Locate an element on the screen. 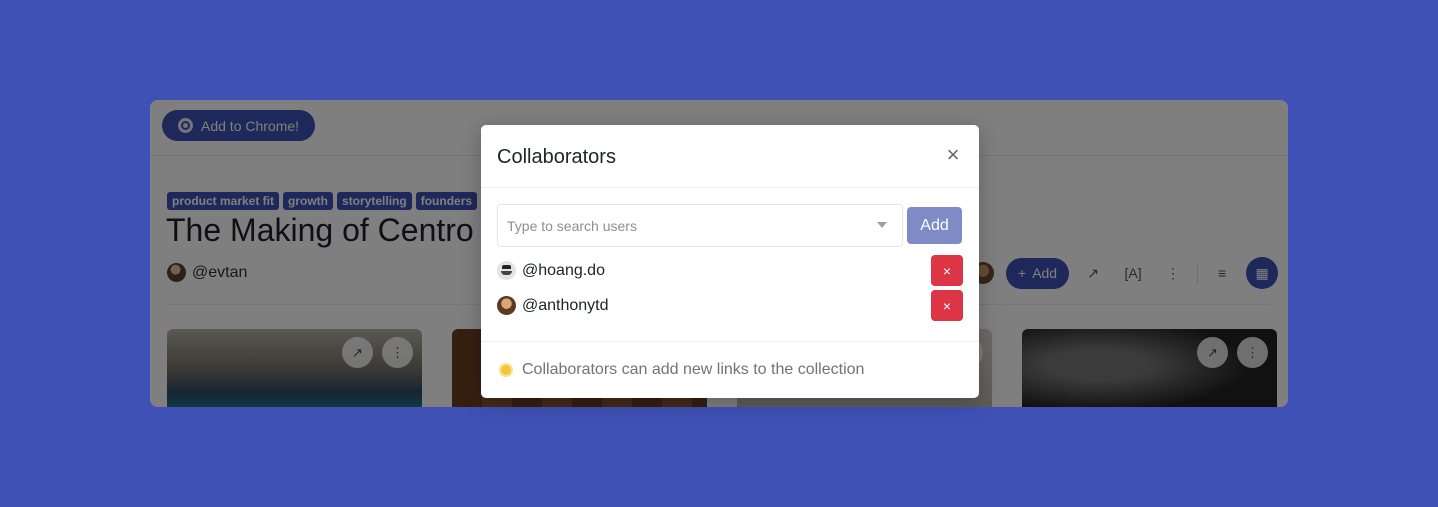 The height and width of the screenshot is (507, 1438). collaborator-item: @anthonytd is located at coordinates (553, 305).